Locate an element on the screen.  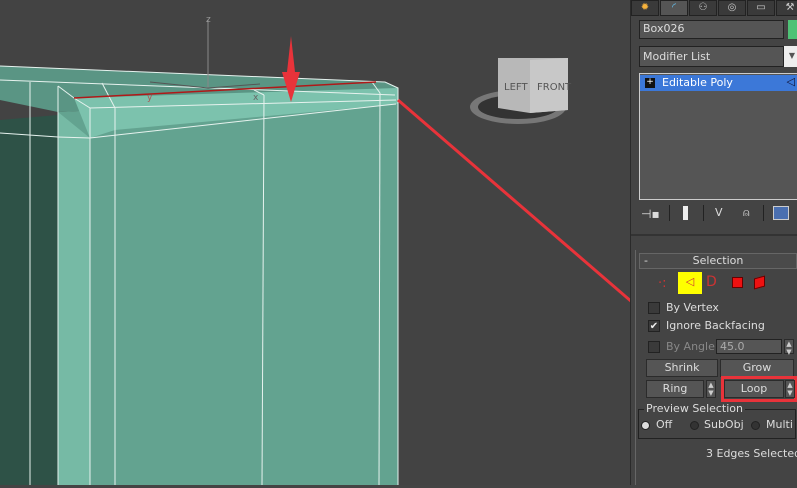
rollout-title: Selection is located at coordinates (718, 260).